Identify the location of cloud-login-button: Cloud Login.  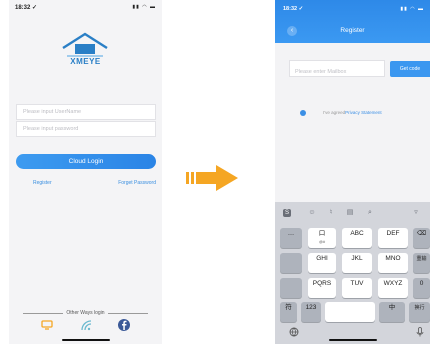
(86, 161).